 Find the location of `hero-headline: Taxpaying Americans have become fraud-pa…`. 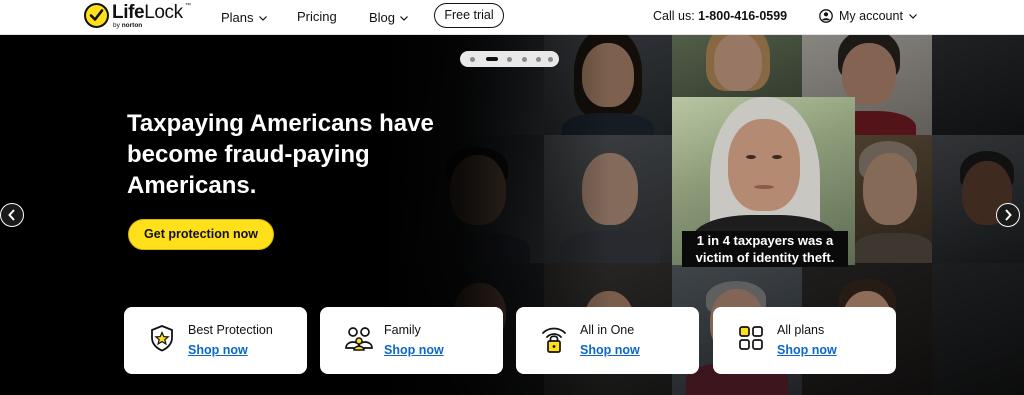

hero-headline: Taxpaying Americans have become fraud-pa… is located at coordinates (280, 154).